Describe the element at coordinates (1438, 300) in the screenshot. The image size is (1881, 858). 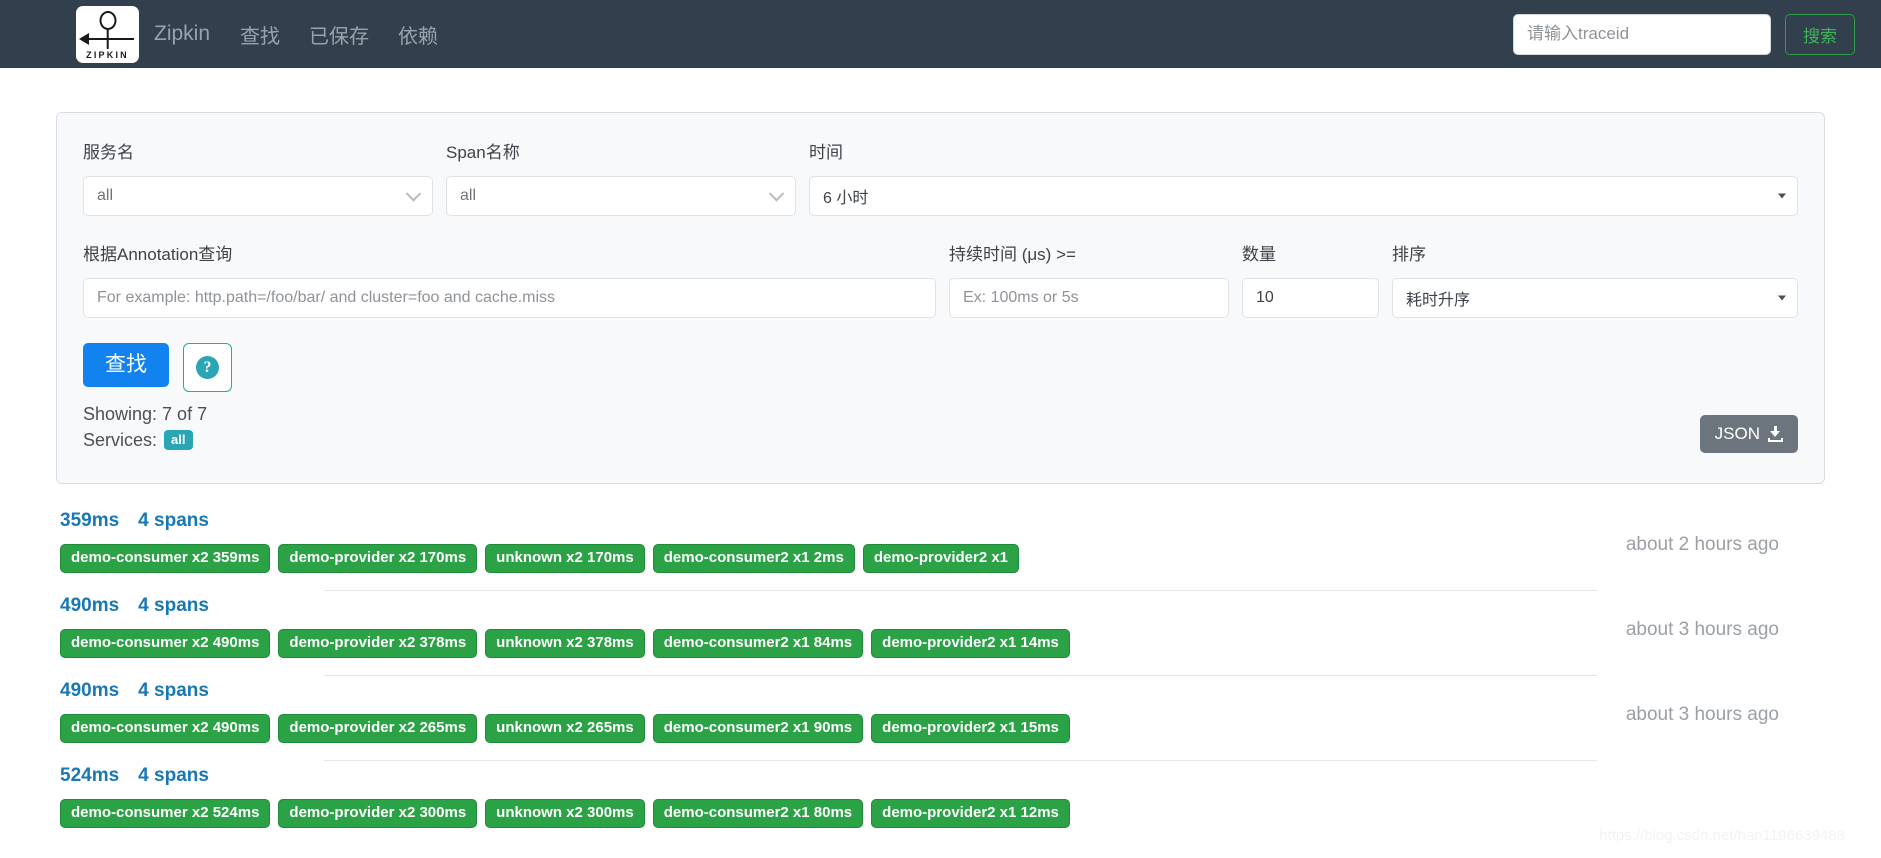
I see `sort-order-value: 耗时升序` at that location.